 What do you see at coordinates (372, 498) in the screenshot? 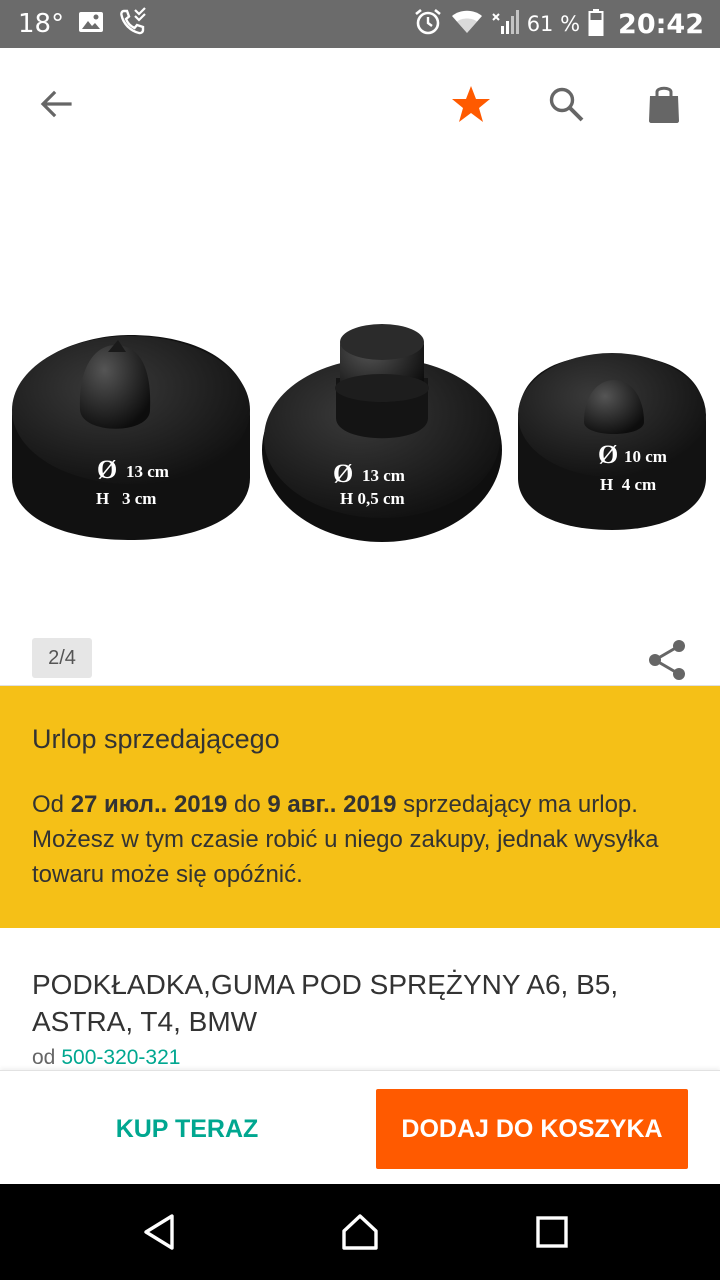
I see `photo-label-height: H 0,5 cm` at bounding box center [372, 498].